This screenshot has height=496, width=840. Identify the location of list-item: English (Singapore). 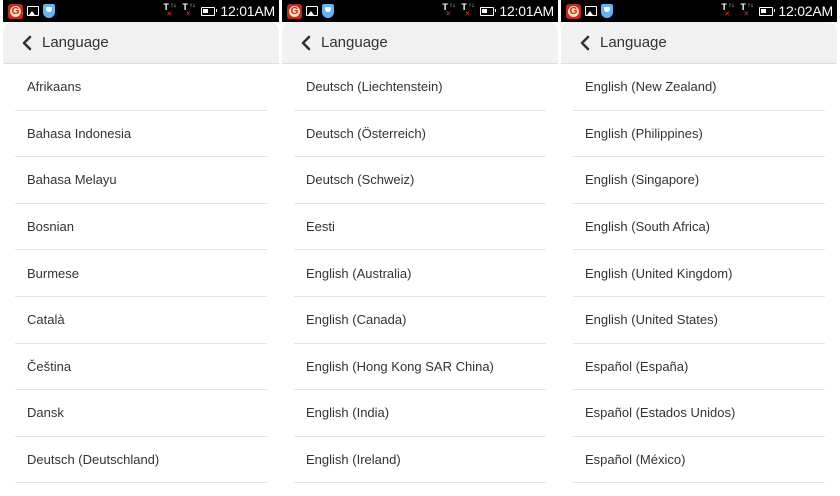
(699, 180).